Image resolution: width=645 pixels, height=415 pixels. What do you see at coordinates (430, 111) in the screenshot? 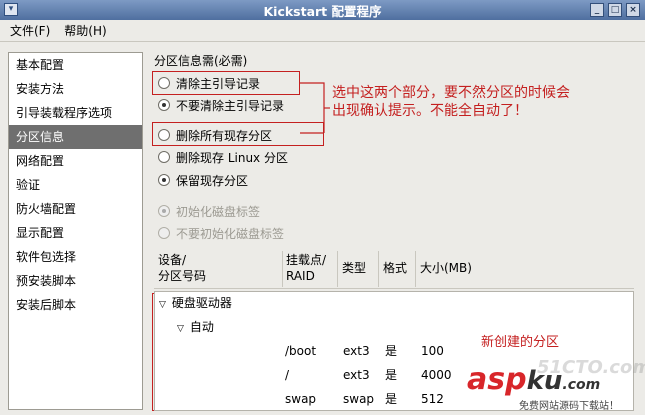
I see `annotation-line-2: 出现确认提示。不能全自动了！` at bounding box center [430, 111].